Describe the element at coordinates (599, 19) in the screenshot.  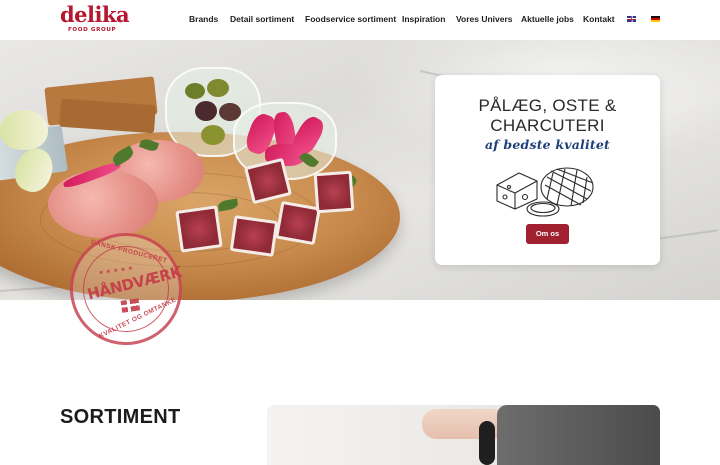
I see `nav-item-kontakt: Kontakt` at that location.